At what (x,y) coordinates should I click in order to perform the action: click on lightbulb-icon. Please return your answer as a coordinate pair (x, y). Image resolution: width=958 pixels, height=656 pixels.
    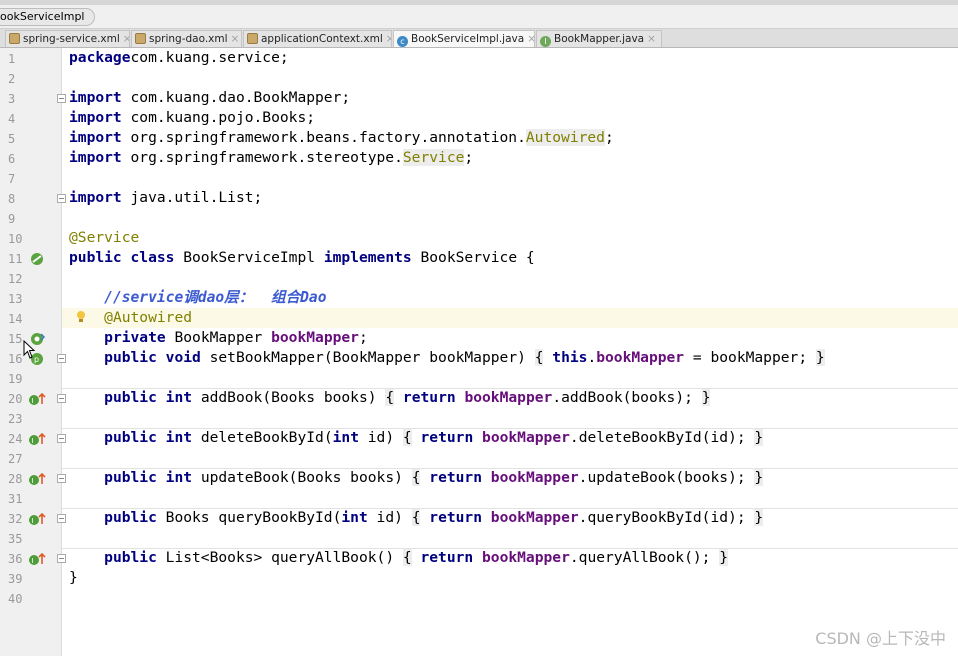
    Looking at the image, I should click on (81, 317).